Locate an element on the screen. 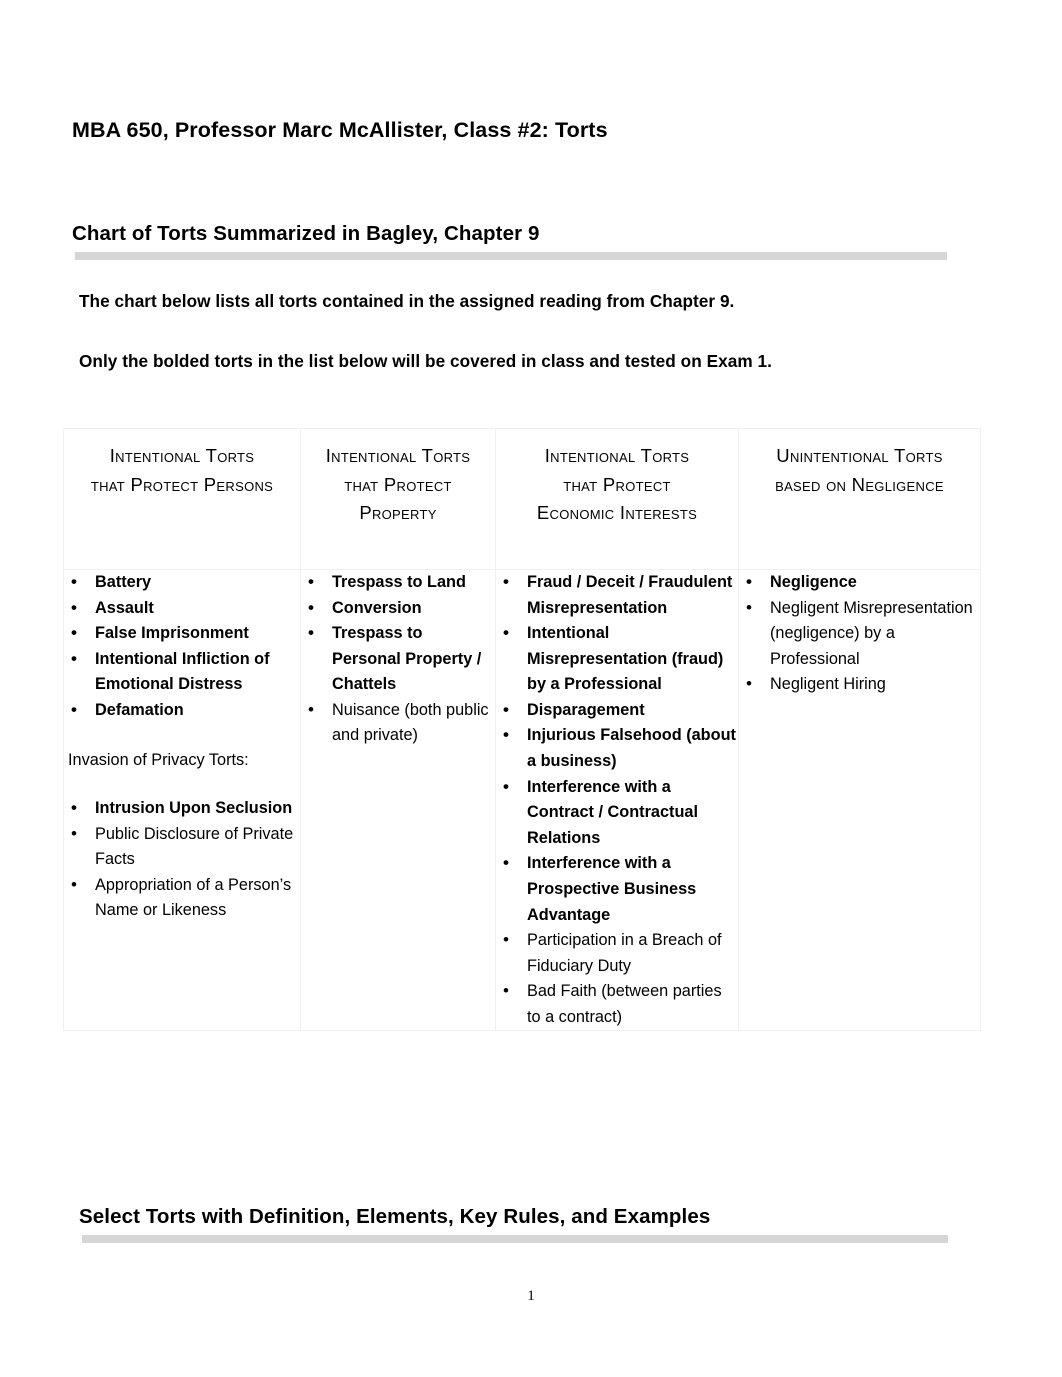 This screenshot has height=1377, width=1062. tort-list-item: Assault is located at coordinates (182, 608).